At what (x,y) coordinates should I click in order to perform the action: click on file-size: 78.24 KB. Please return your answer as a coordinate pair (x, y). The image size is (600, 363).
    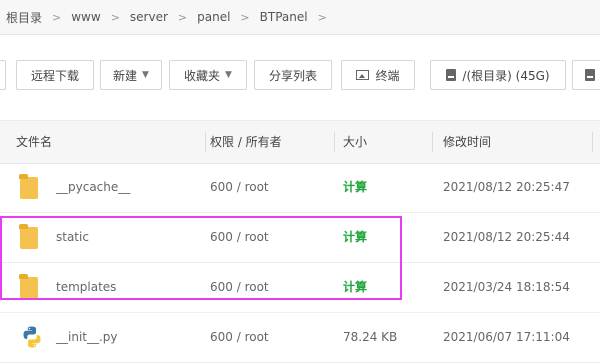
    Looking at the image, I should click on (370, 337).